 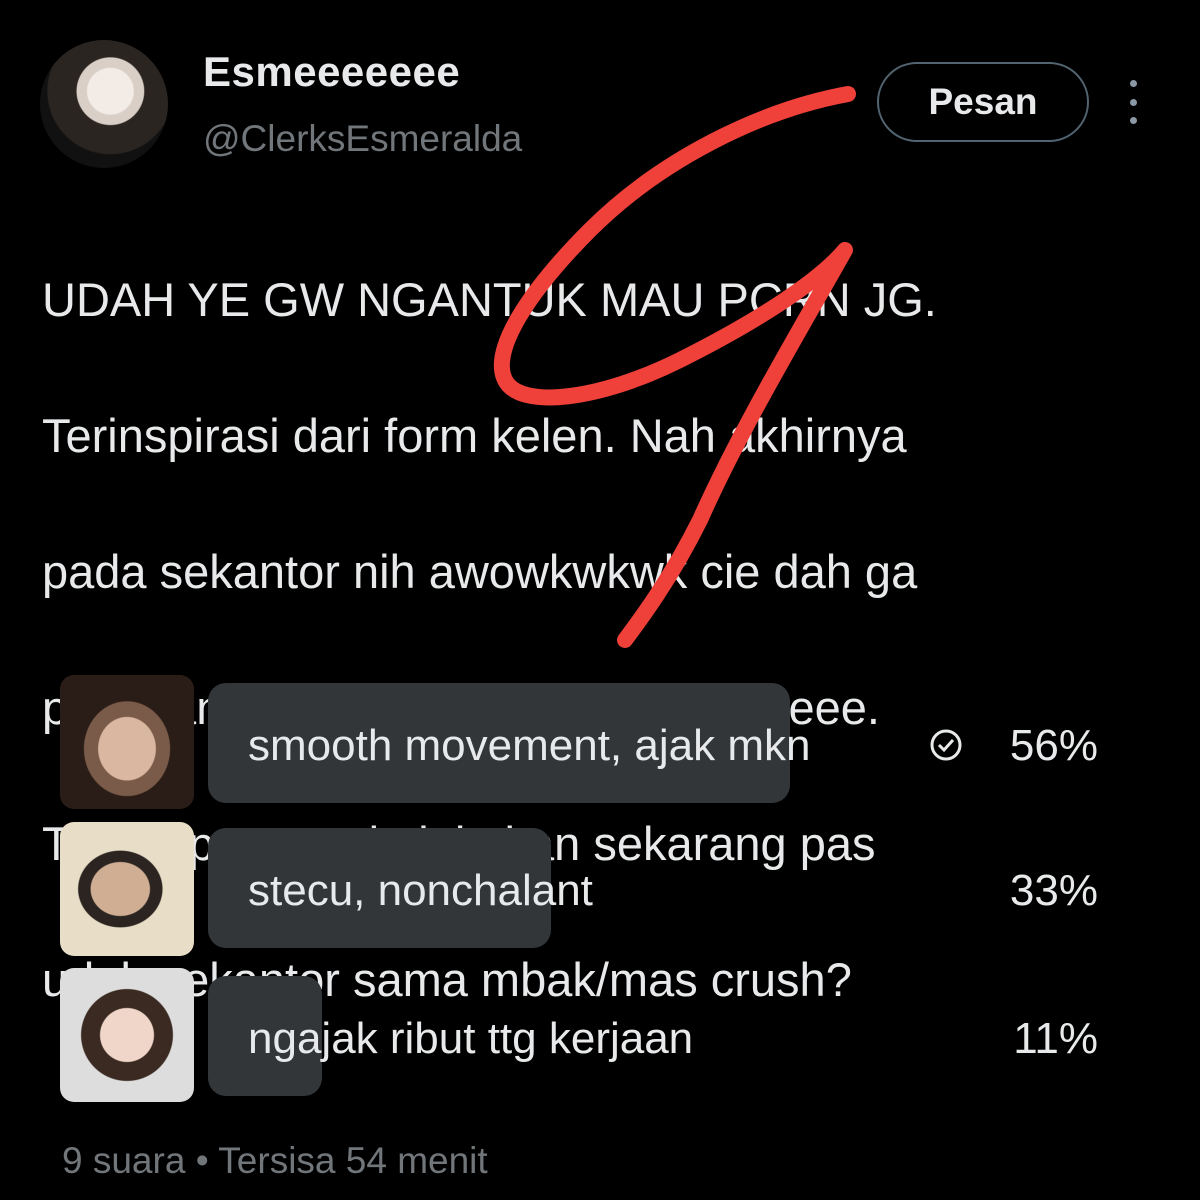 I want to click on poll-option: smooth movement, ajak mkn 56%, so click(x=610, y=742).